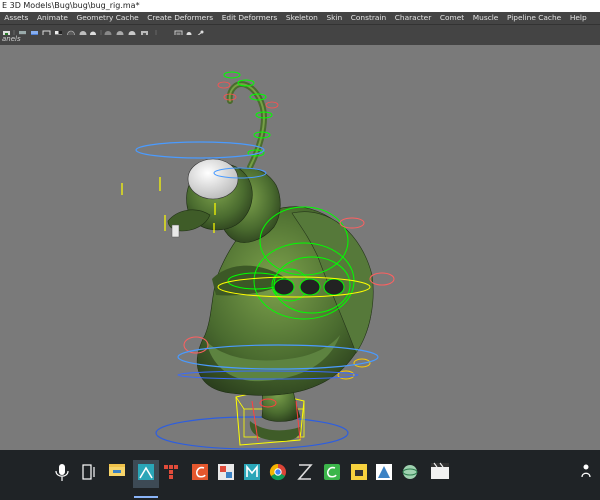 Image resolution: width=600 pixels, height=500 pixels. I want to click on windows-taskbar, so click(300, 475).